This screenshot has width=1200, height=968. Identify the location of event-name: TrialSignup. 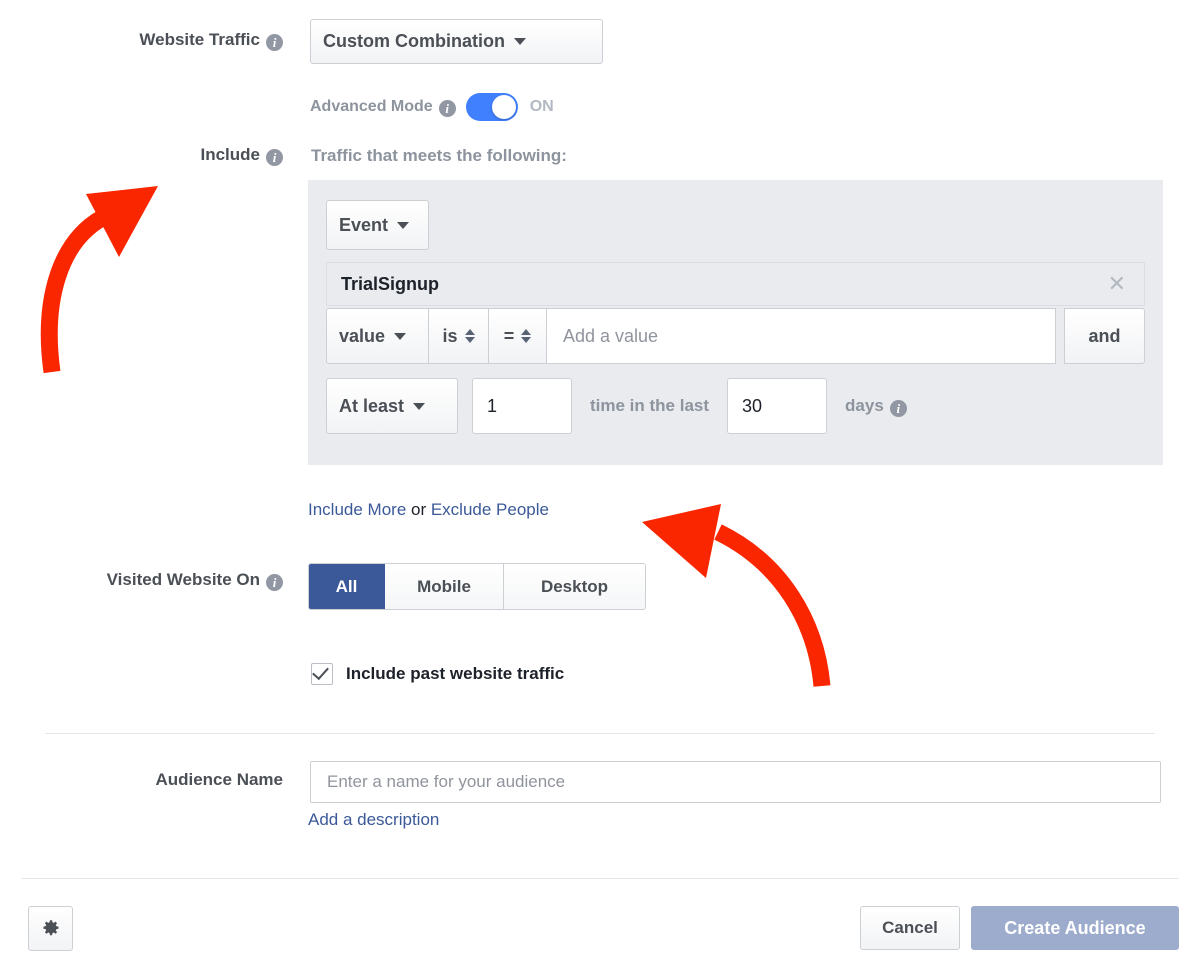
(390, 283).